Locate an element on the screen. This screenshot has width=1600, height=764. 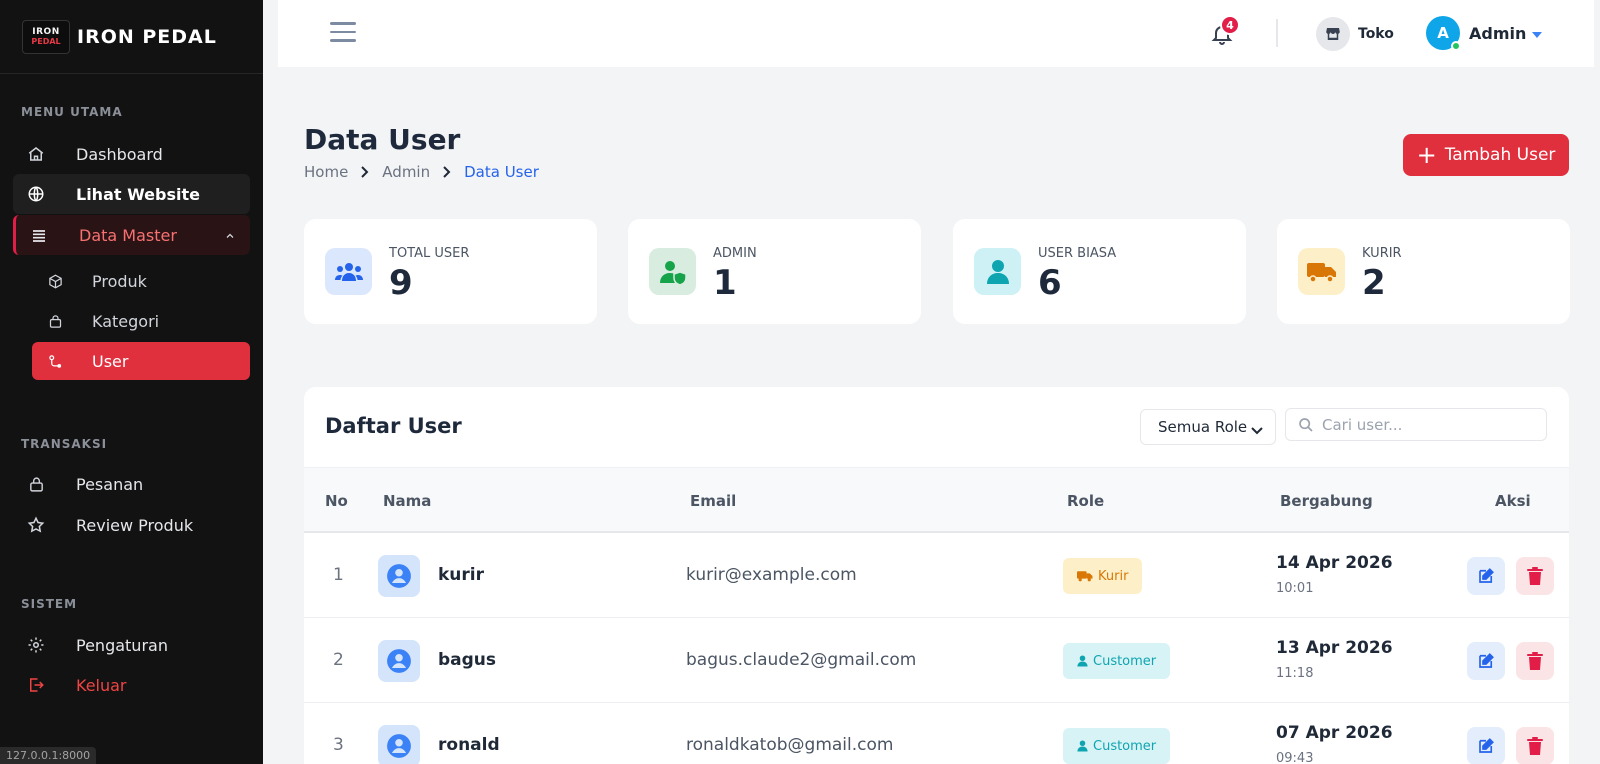
user-menu: A Admin is located at coordinates (1484, 33).